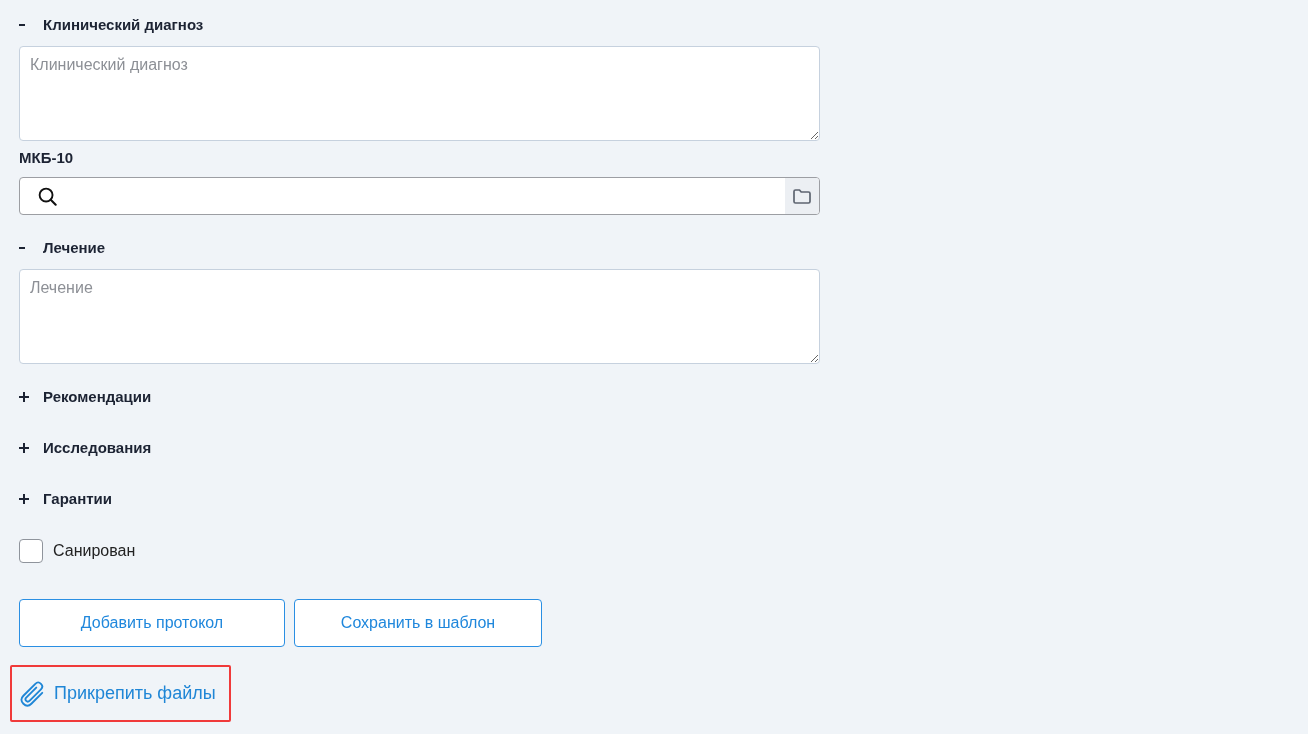 The width and height of the screenshot is (1308, 734). I want to click on folder-button, so click(802, 196).